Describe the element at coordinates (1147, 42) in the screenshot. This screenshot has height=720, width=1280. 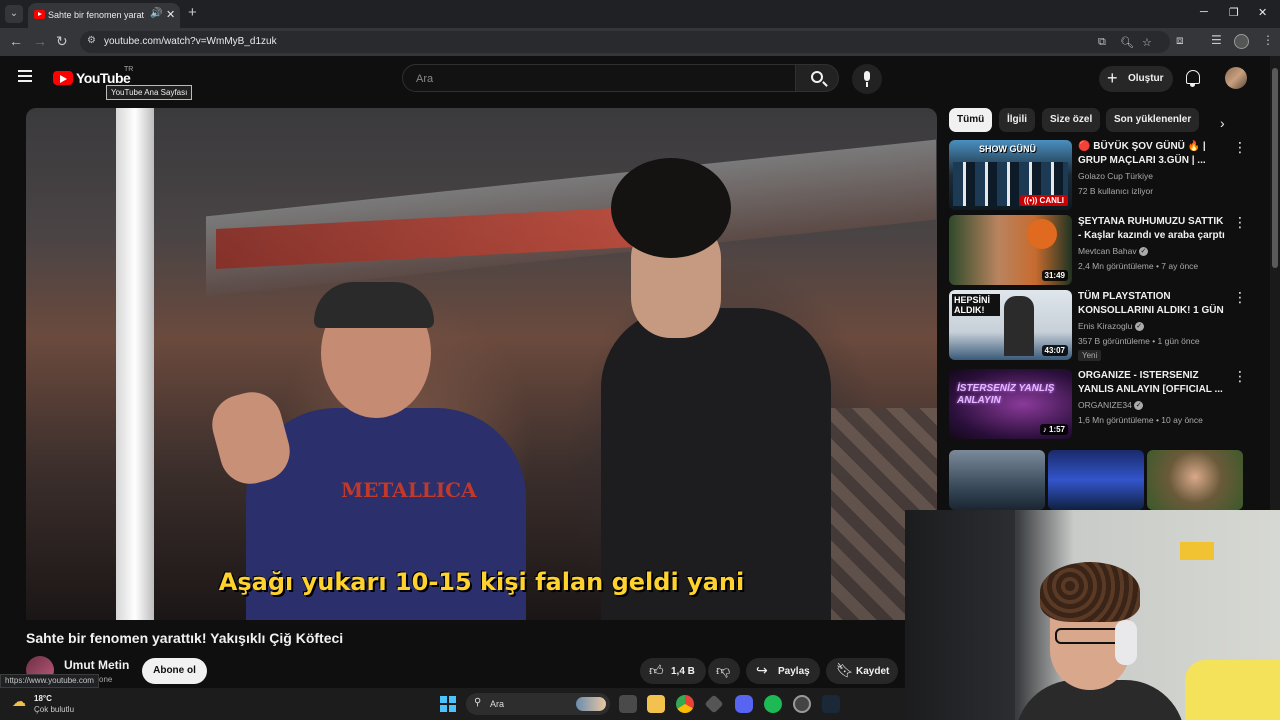
I see `bookmark-star-icon: ☆` at that location.